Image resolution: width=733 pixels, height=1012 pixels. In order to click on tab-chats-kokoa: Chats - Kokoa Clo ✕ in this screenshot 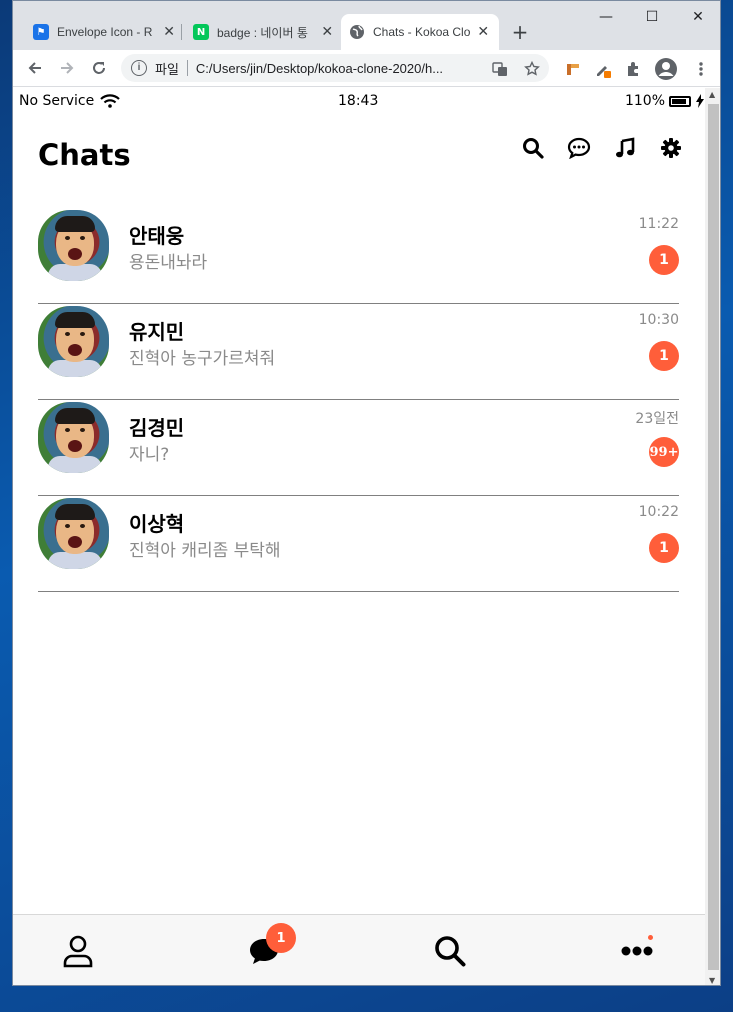, I will do `click(420, 32)`.